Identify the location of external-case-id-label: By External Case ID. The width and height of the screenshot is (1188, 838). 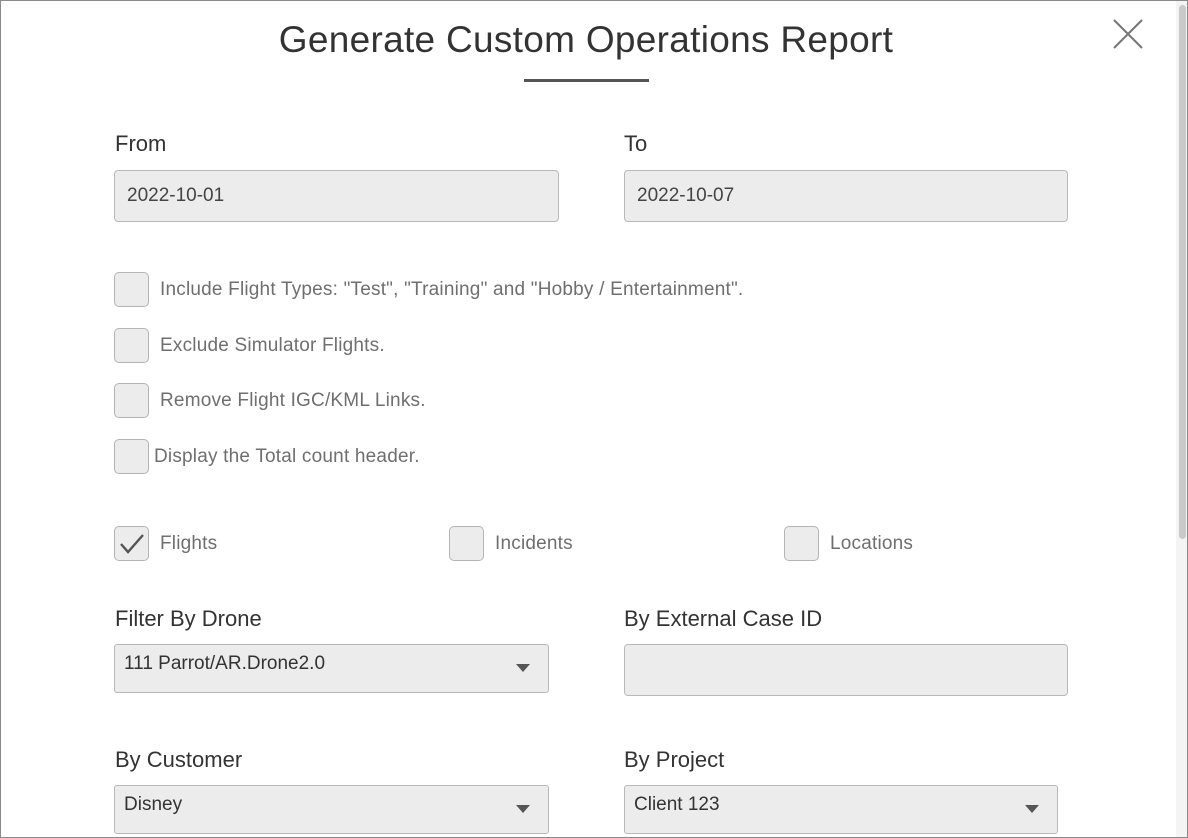
(723, 618).